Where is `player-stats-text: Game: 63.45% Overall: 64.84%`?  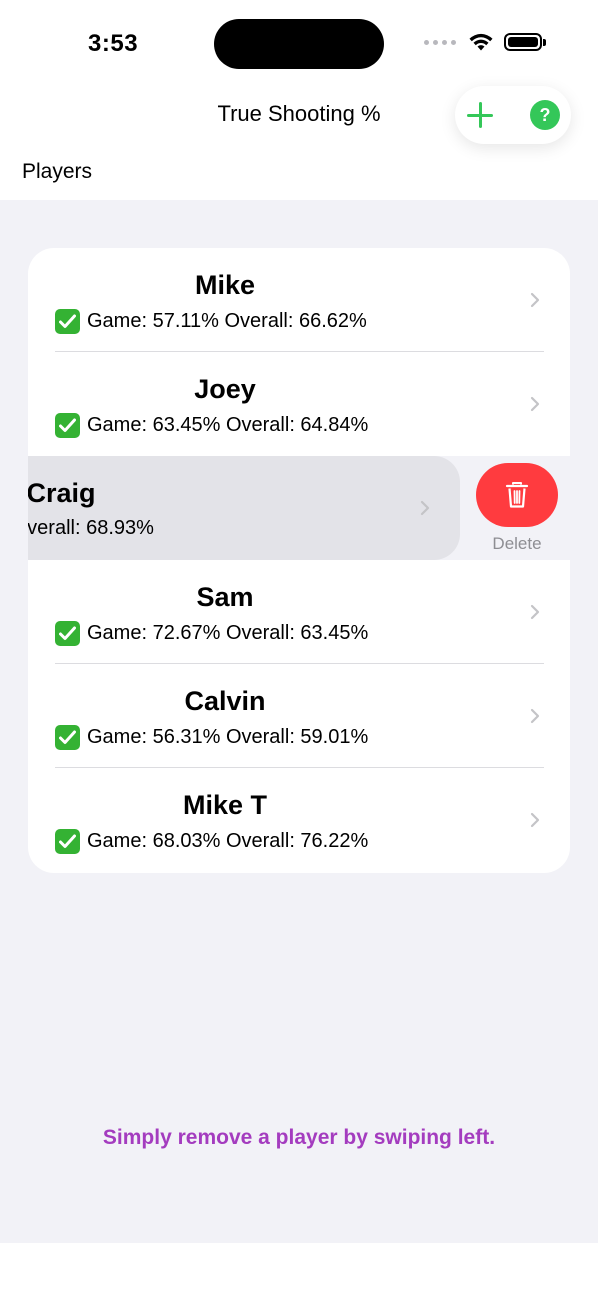
player-stats-text: Game: 63.45% Overall: 64.84% is located at coordinates (228, 425).